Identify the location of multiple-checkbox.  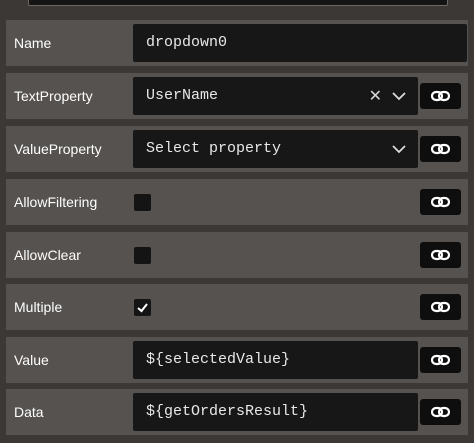
(142, 307).